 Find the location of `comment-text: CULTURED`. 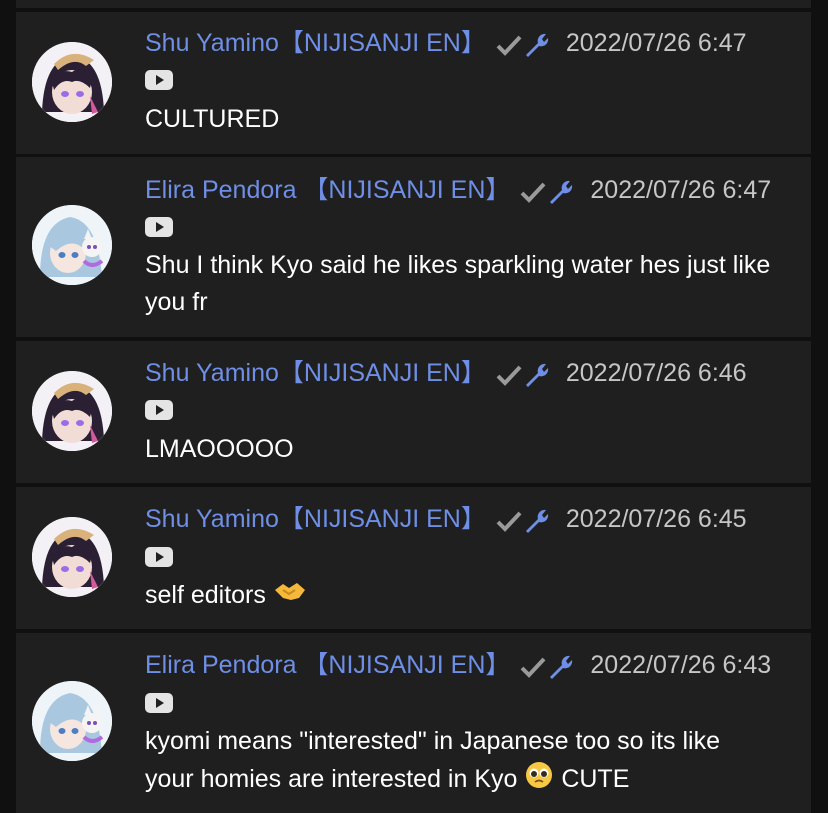

comment-text: CULTURED is located at coordinates (212, 119).